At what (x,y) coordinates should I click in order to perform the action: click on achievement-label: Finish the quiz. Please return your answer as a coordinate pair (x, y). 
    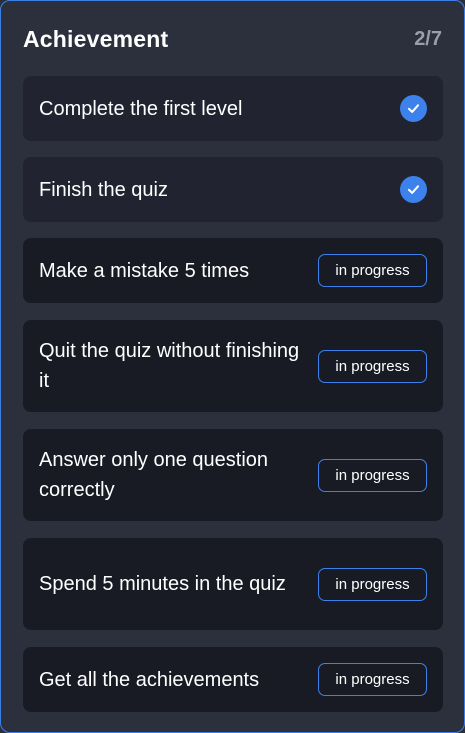
    Looking at the image, I should click on (103, 189).